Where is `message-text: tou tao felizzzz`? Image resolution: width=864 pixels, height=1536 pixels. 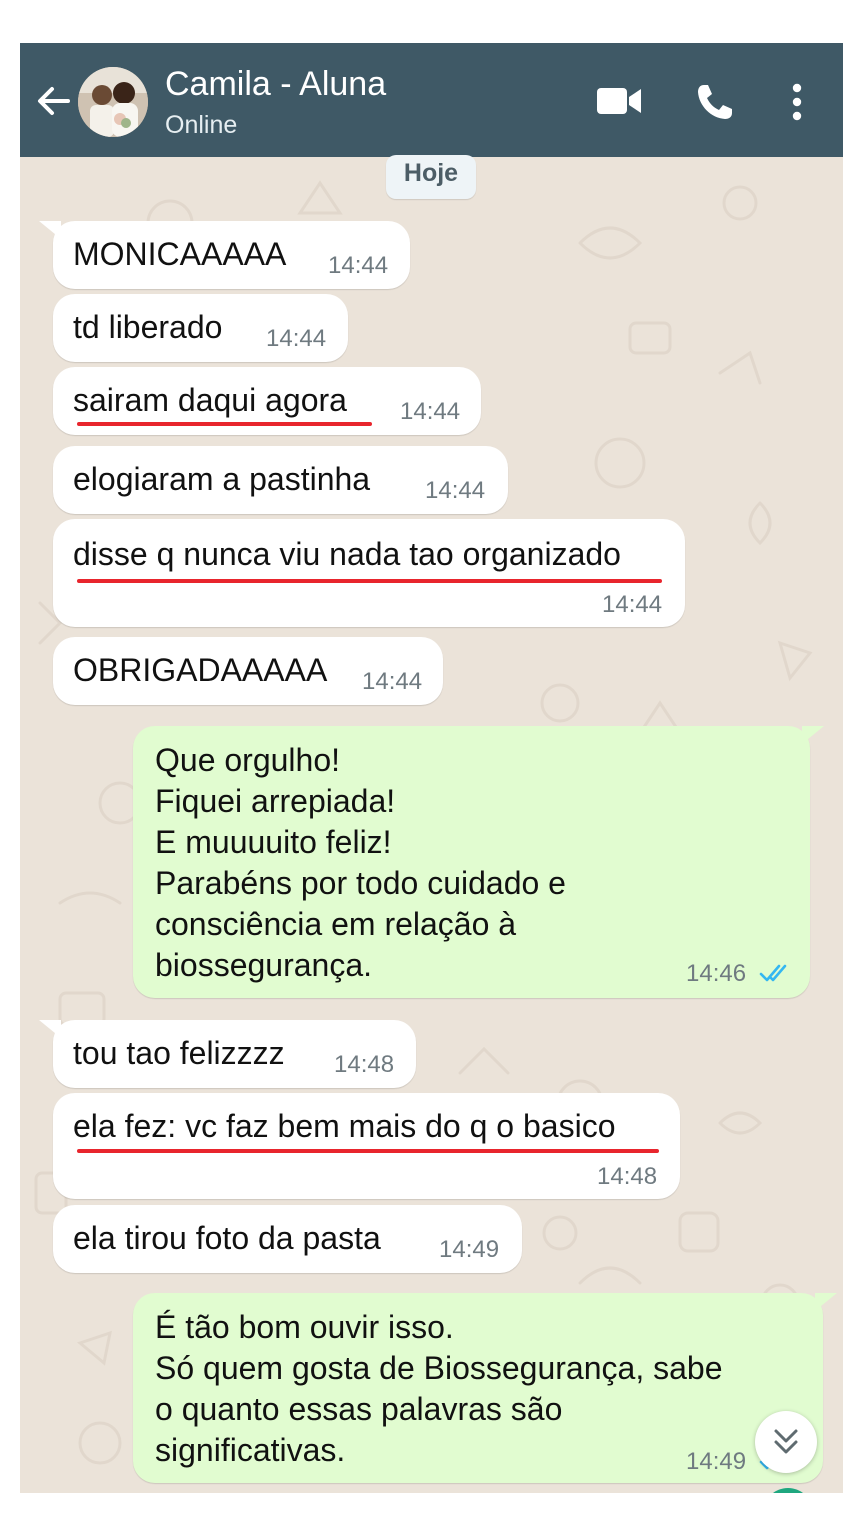
message-text: tou tao felizzzz is located at coordinates (179, 1053).